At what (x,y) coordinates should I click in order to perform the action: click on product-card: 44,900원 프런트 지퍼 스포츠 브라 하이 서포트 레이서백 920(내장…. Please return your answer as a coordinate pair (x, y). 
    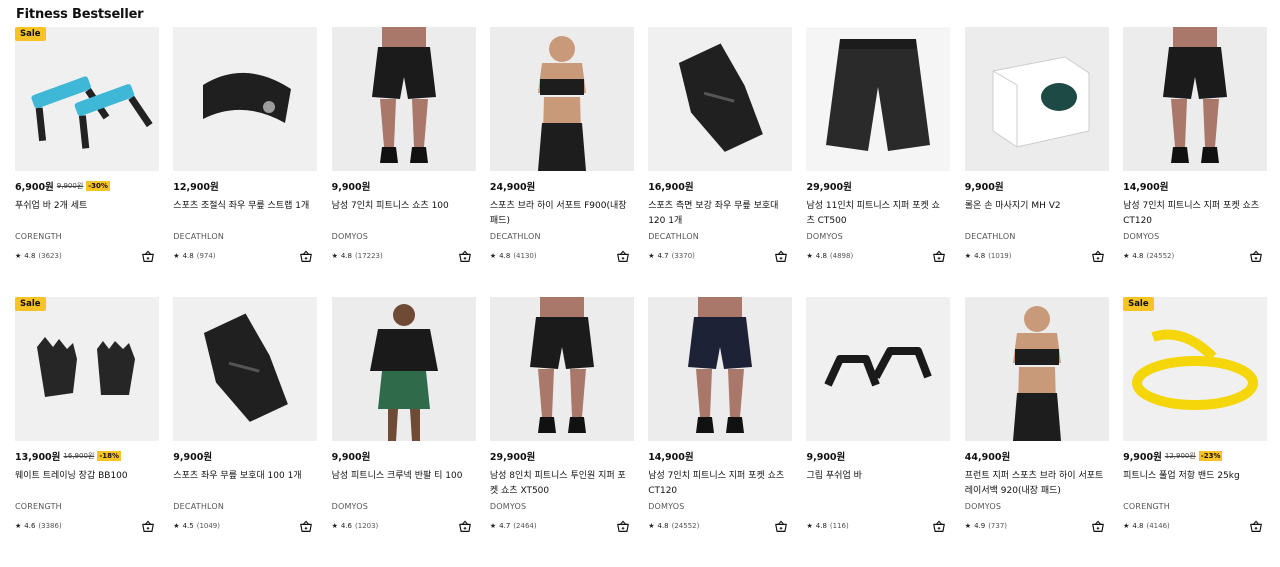
    Looking at the image, I should click on (1036, 432).